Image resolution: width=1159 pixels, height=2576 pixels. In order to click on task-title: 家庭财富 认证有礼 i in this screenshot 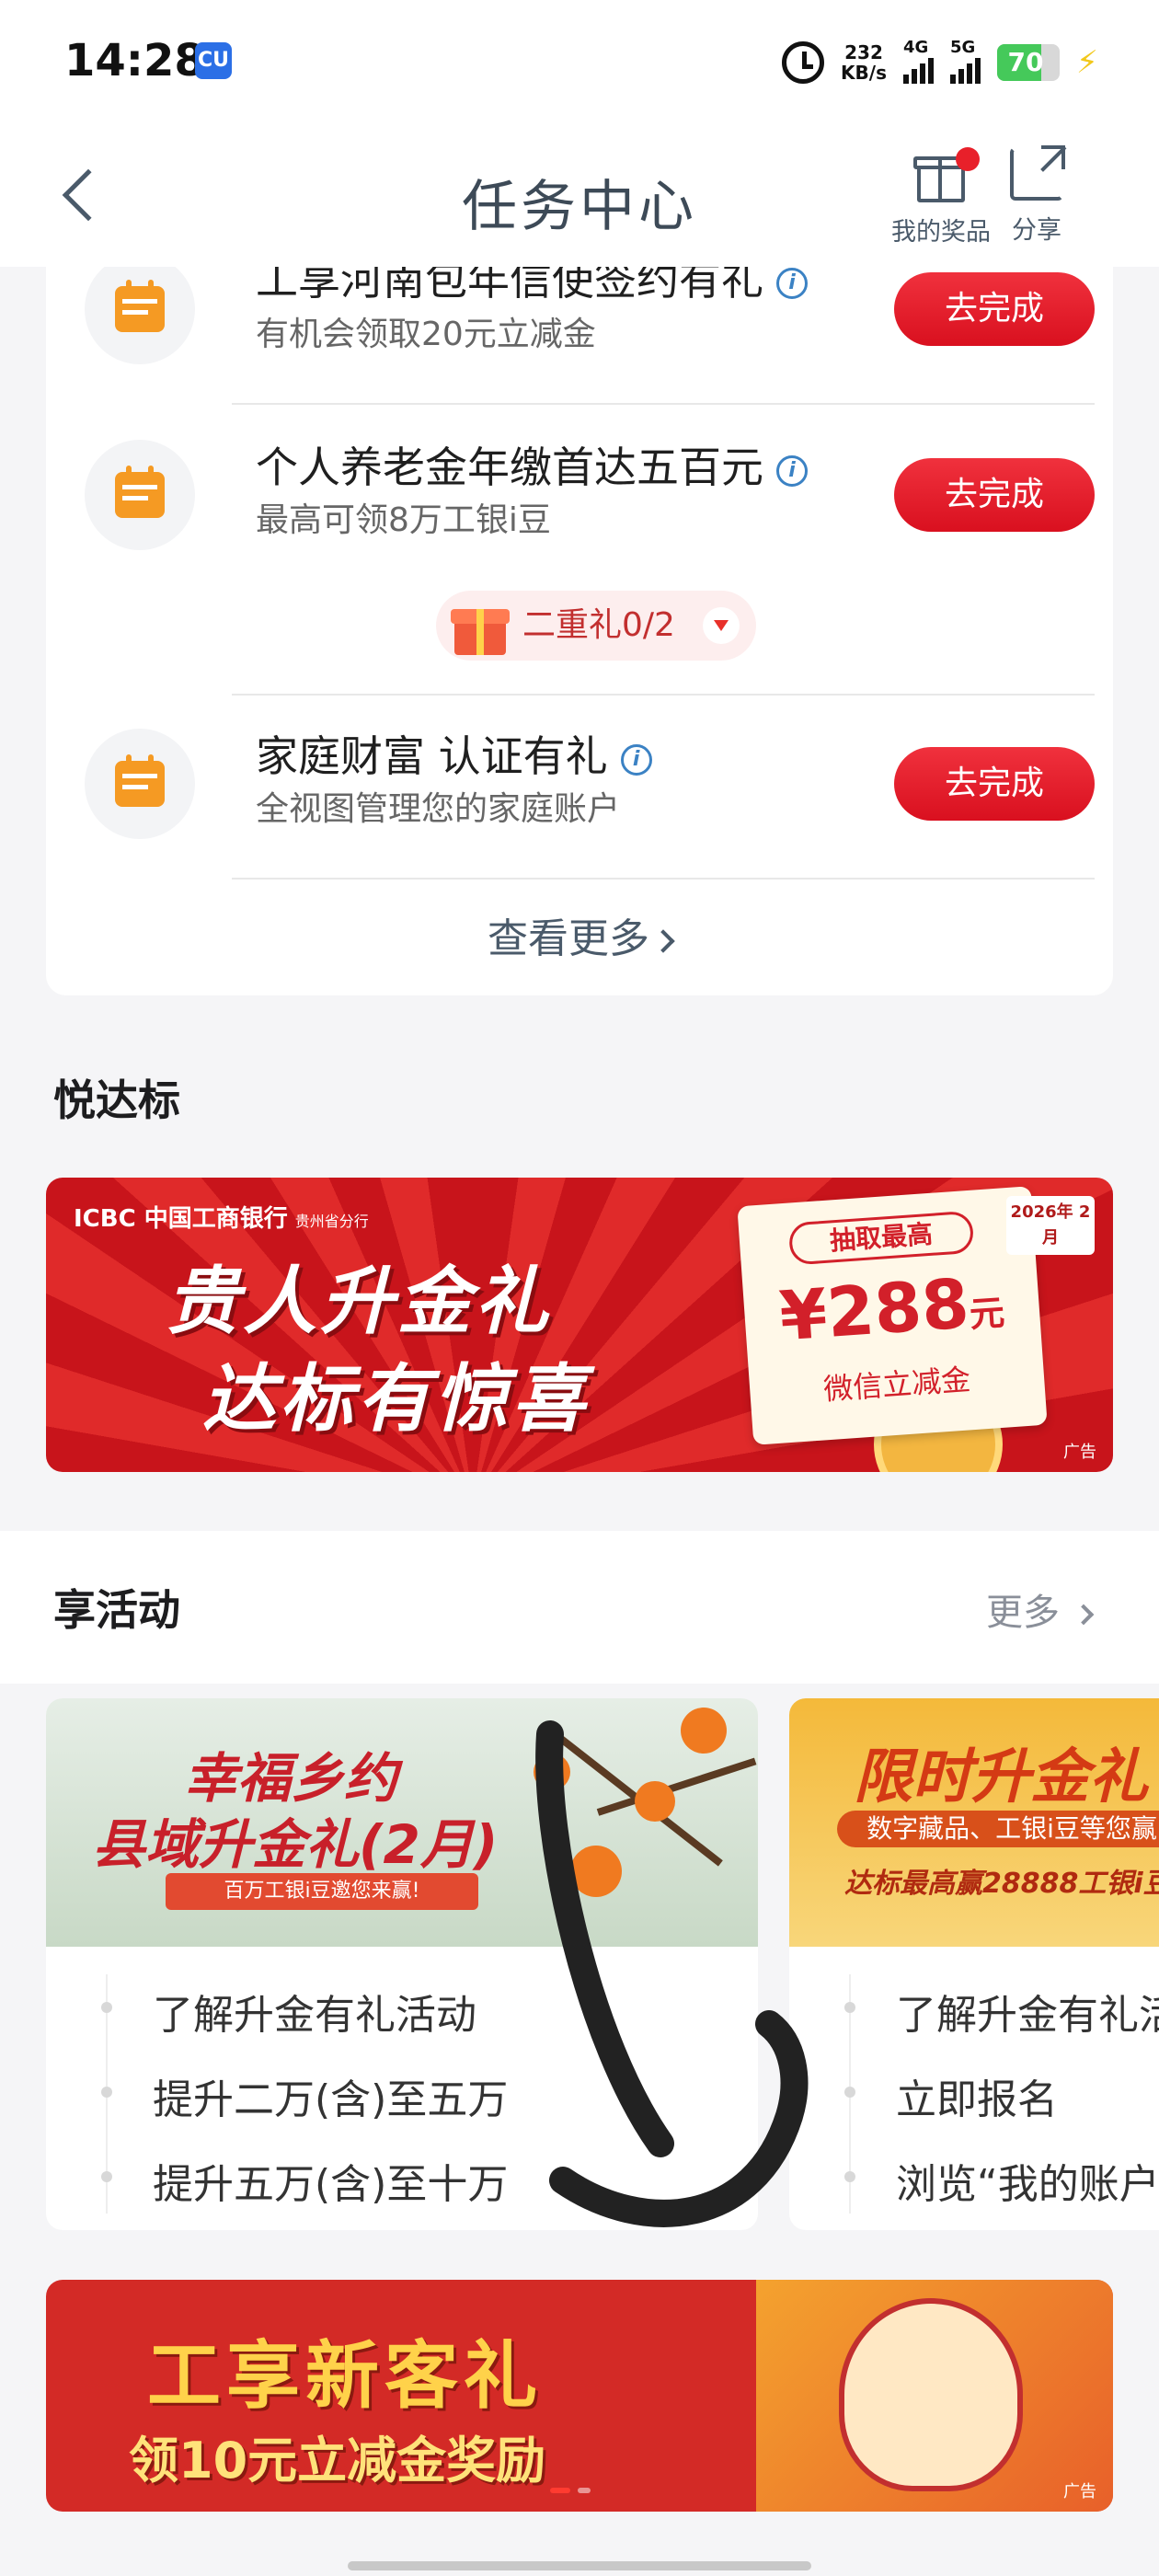, I will do `click(454, 753)`.